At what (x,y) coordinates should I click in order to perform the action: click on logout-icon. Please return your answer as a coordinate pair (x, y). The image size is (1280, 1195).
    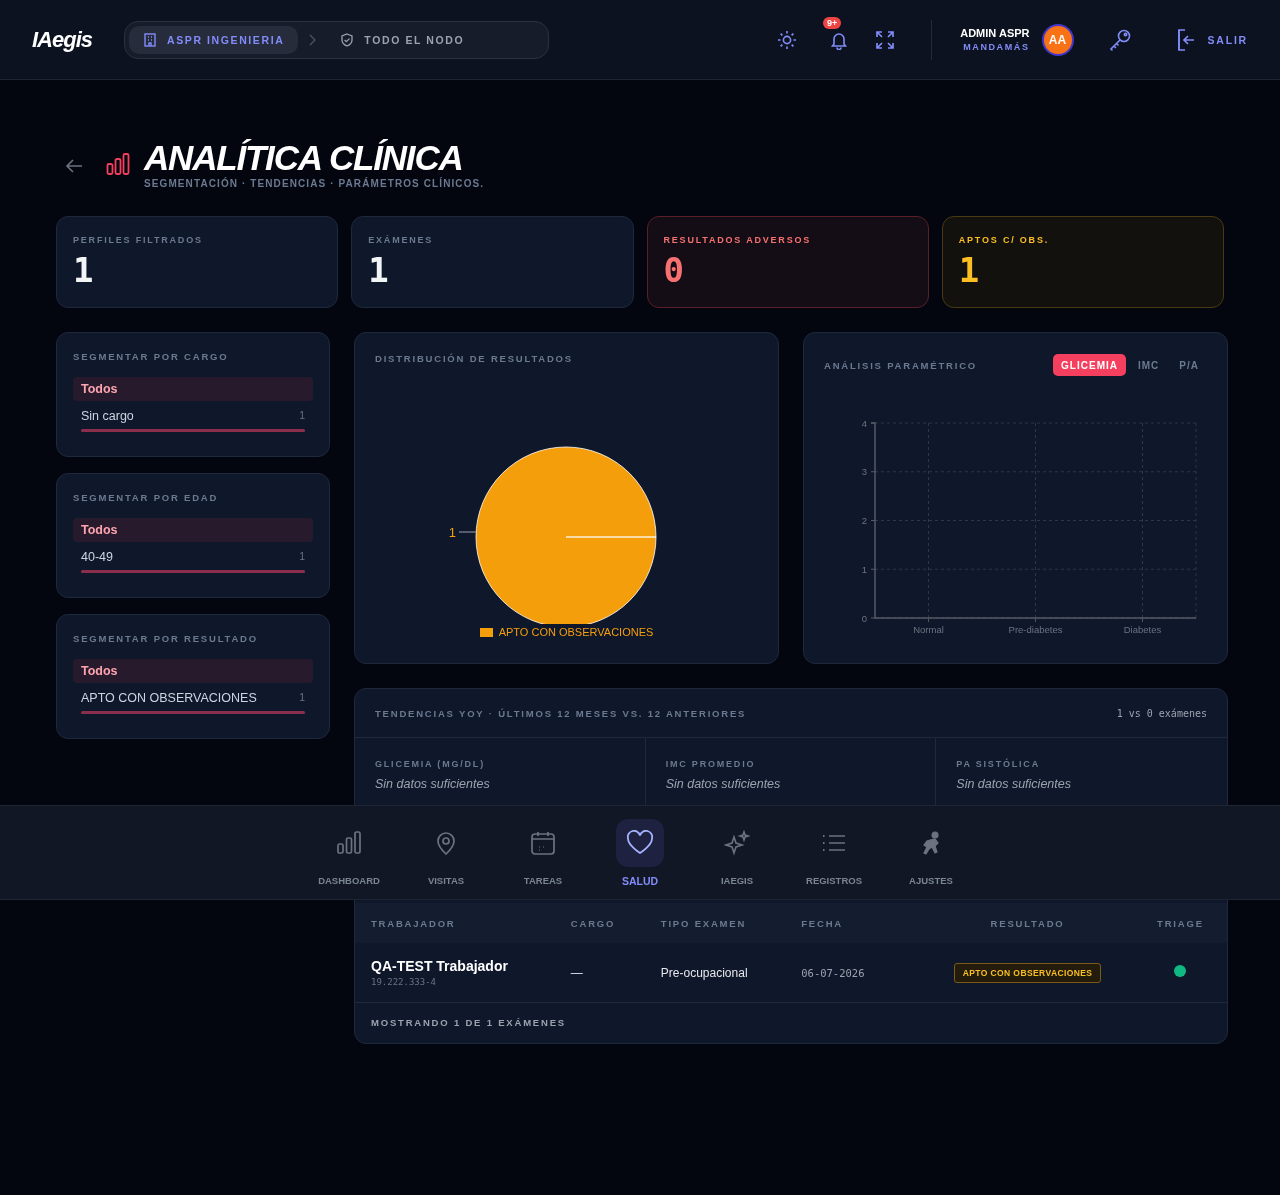
    Looking at the image, I should click on (1185, 39).